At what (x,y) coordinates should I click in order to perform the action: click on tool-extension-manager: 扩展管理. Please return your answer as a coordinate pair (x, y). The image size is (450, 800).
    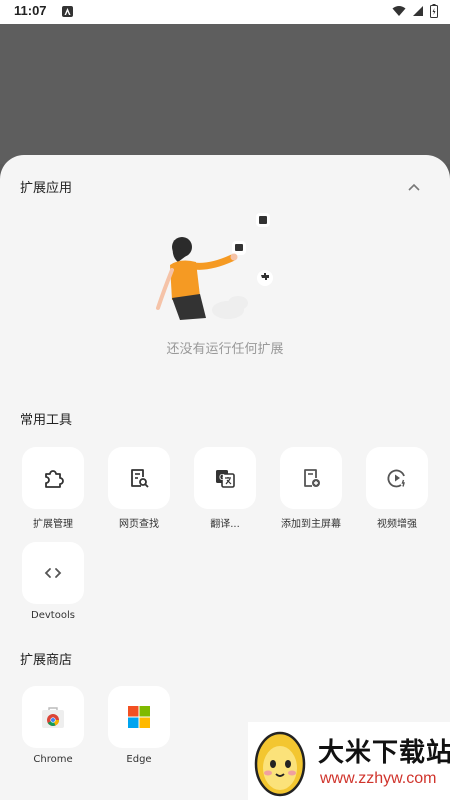
    Looking at the image, I should click on (53, 488).